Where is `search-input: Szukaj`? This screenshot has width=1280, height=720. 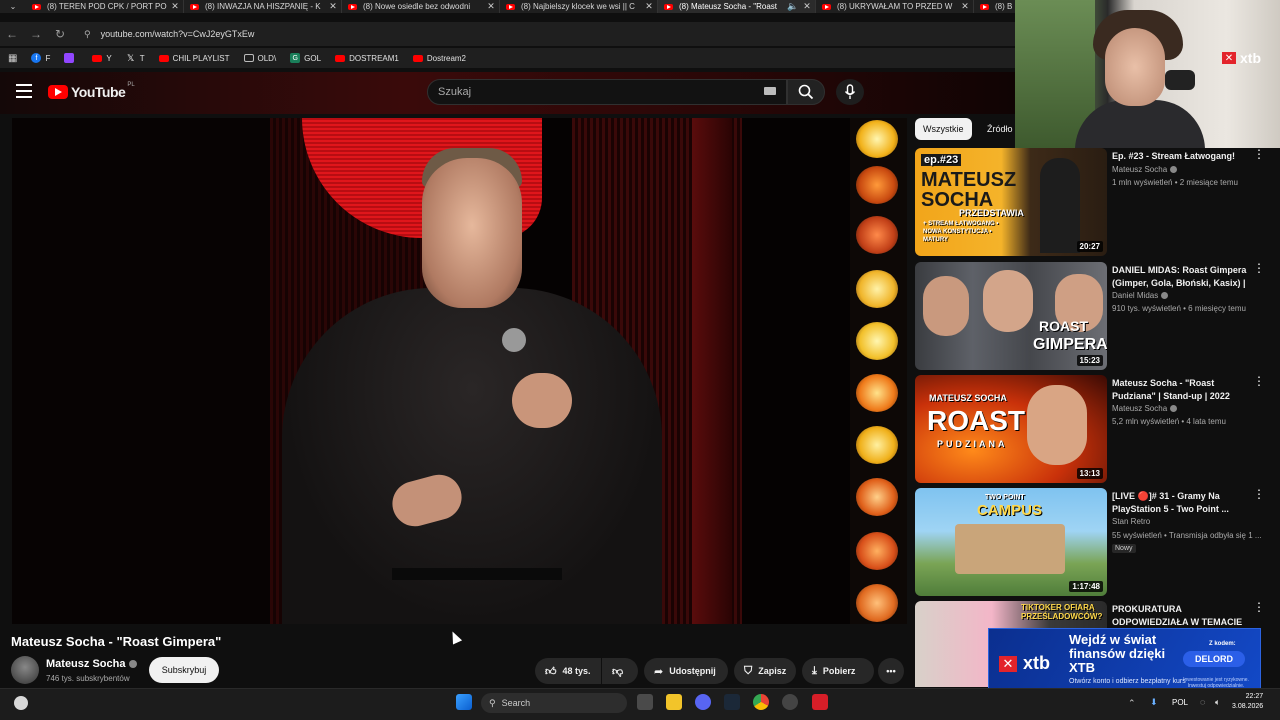 search-input: Szukaj is located at coordinates (607, 92).